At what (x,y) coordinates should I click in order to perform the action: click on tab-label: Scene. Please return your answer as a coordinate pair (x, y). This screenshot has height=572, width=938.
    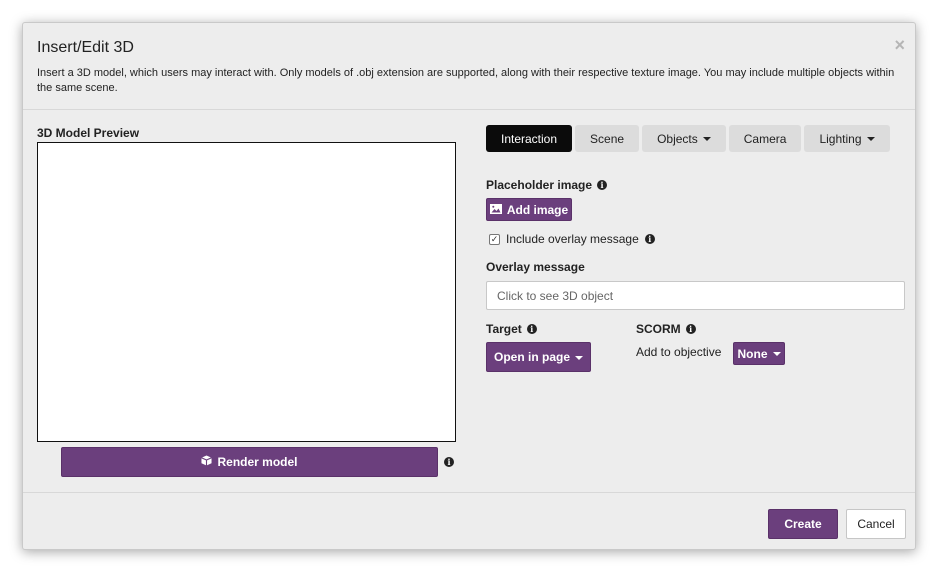
    Looking at the image, I should click on (607, 138).